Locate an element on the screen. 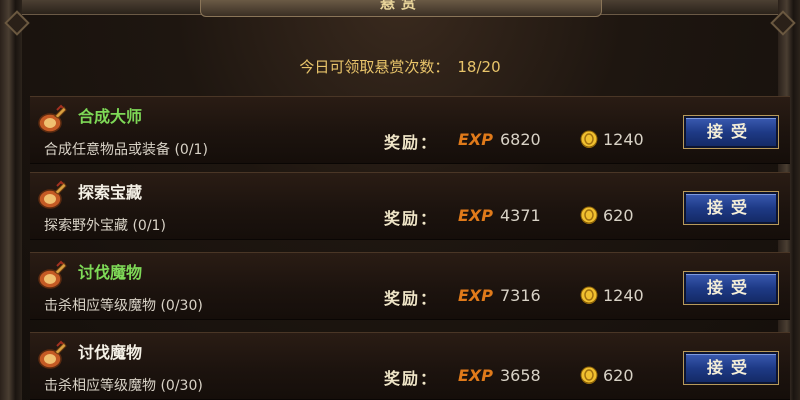 The height and width of the screenshot is (400, 800). quest-name: 合成大师 is located at coordinates (110, 116).